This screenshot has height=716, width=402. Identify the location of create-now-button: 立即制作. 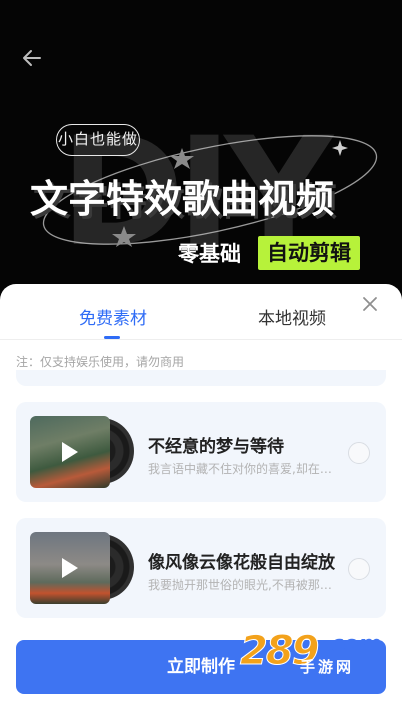
(201, 667).